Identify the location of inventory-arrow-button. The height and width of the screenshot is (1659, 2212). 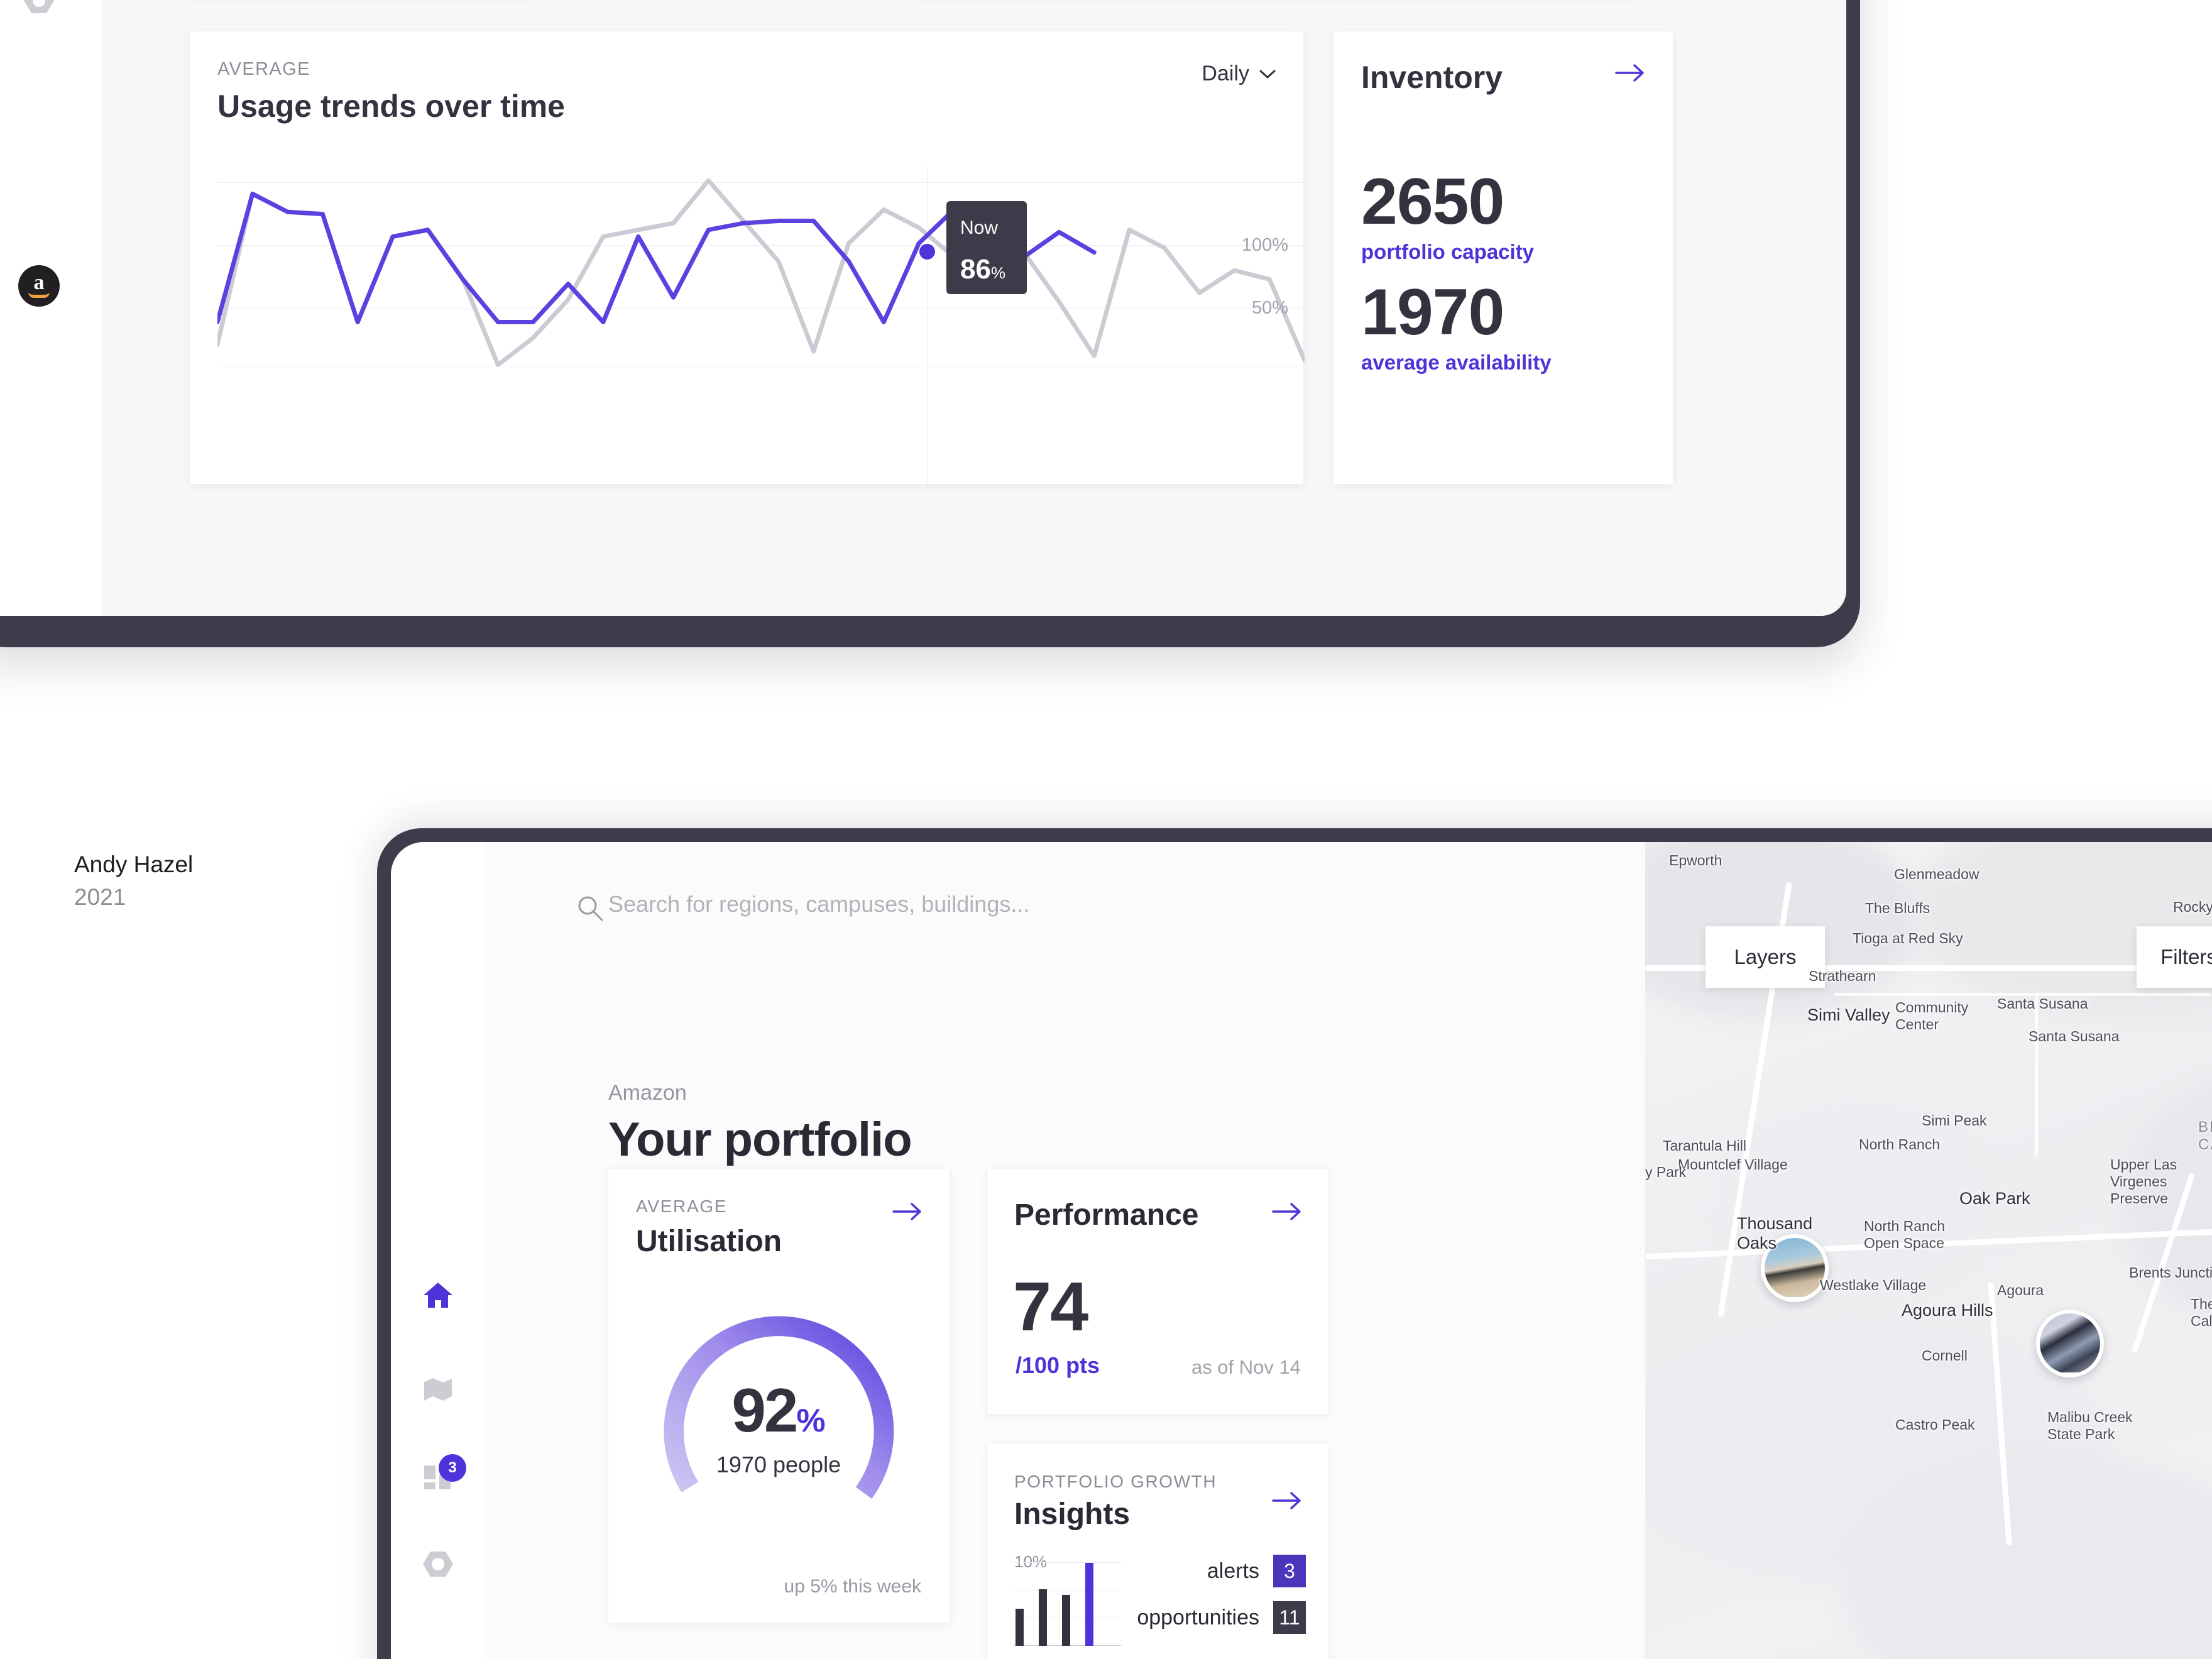
(1630, 74).